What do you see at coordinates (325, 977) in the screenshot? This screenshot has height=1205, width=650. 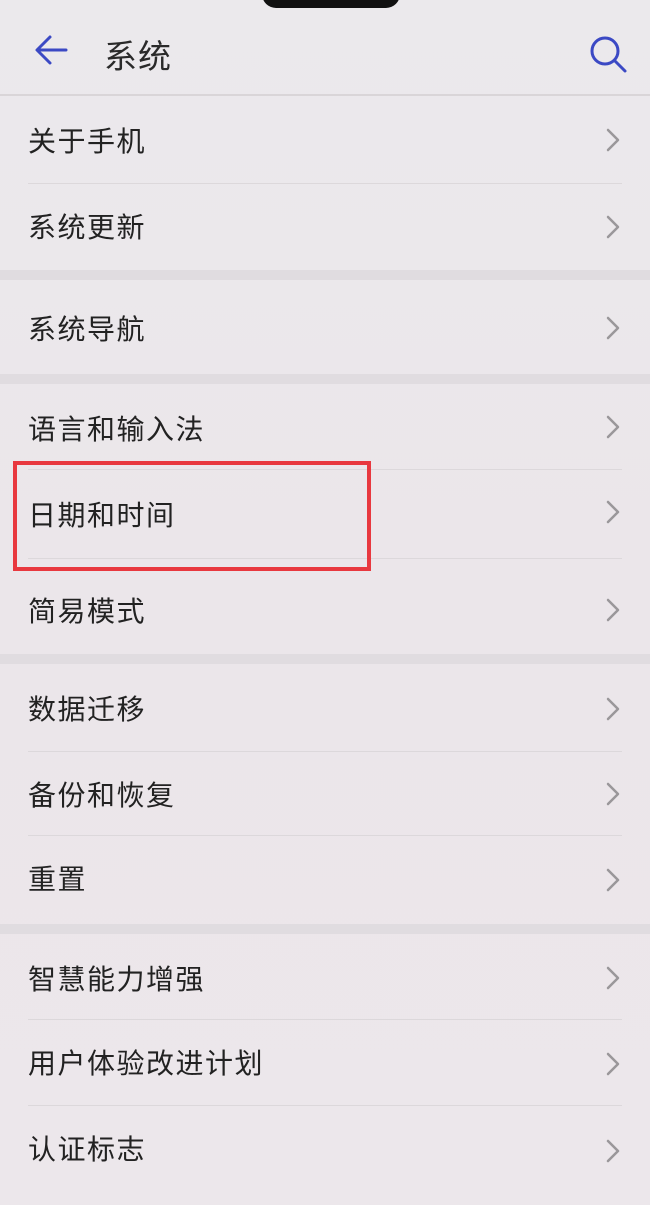 I see `settings-item-smart-enhancement: 智慧能力增强` at bounding box center [325, 977].